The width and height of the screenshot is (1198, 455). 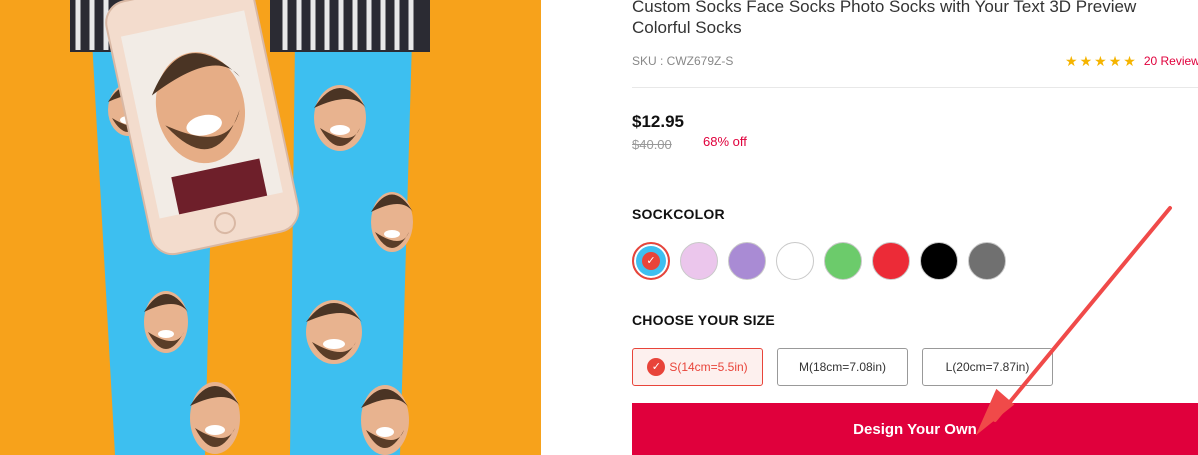 I want to click on product-sku: SKU : CWZ679Z-S, so click(x=683, y=61).